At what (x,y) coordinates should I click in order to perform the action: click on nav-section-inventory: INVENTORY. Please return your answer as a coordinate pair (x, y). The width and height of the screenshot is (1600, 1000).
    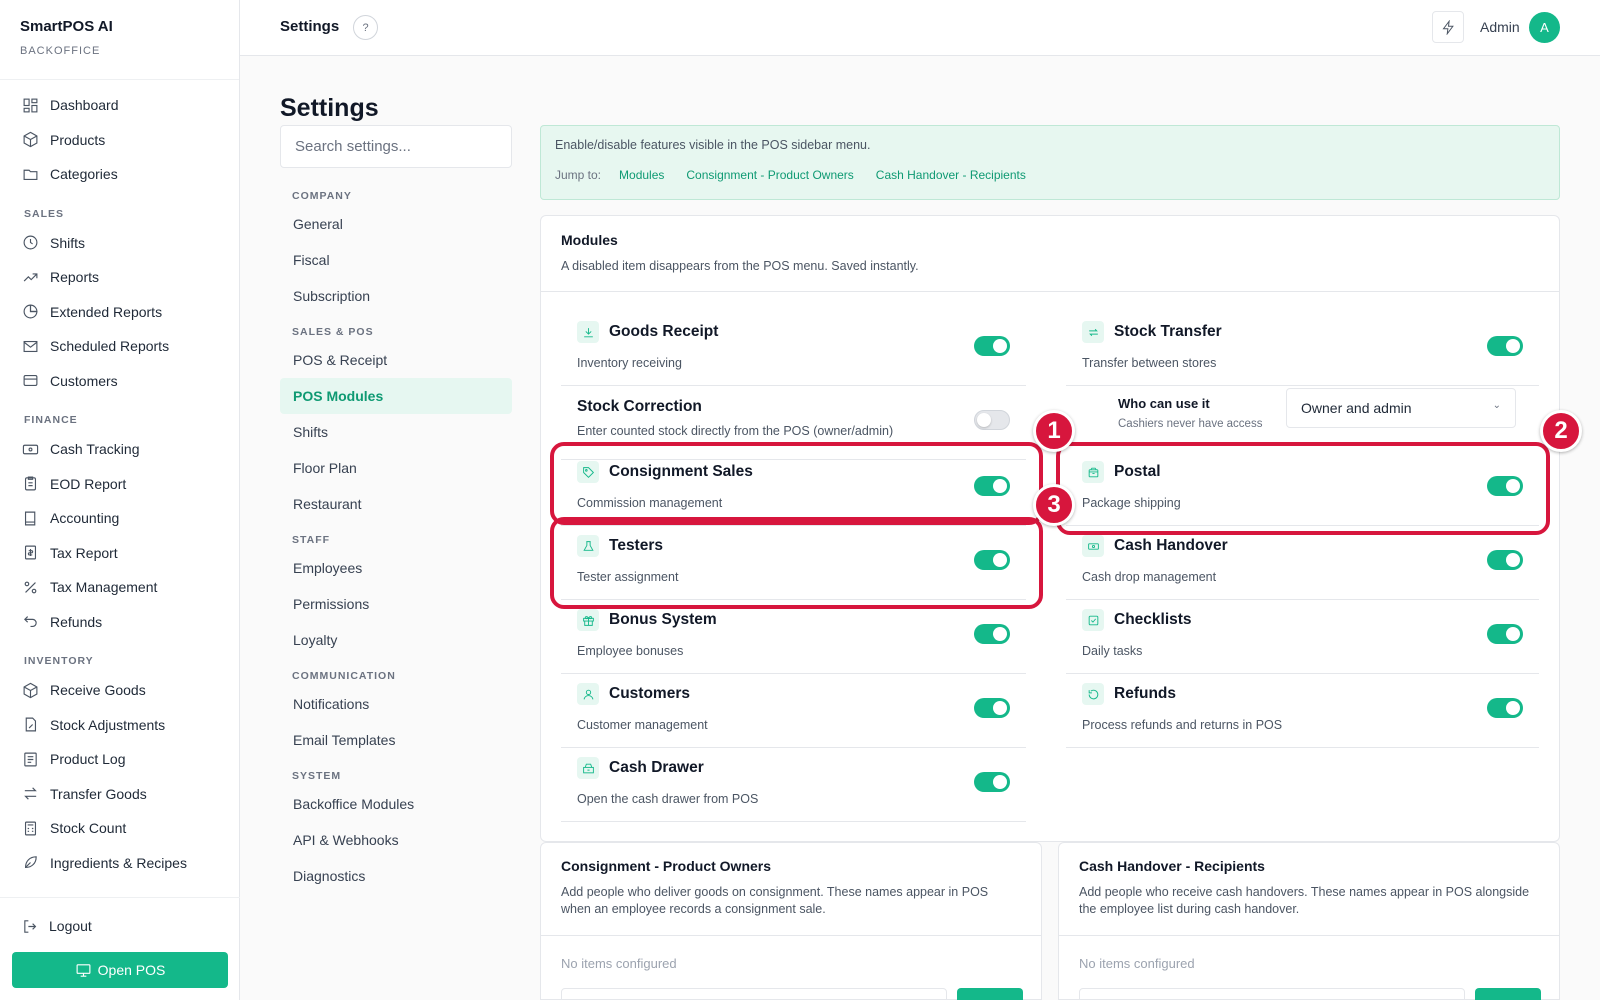
    Looking at the image, I should click on (59, 661).